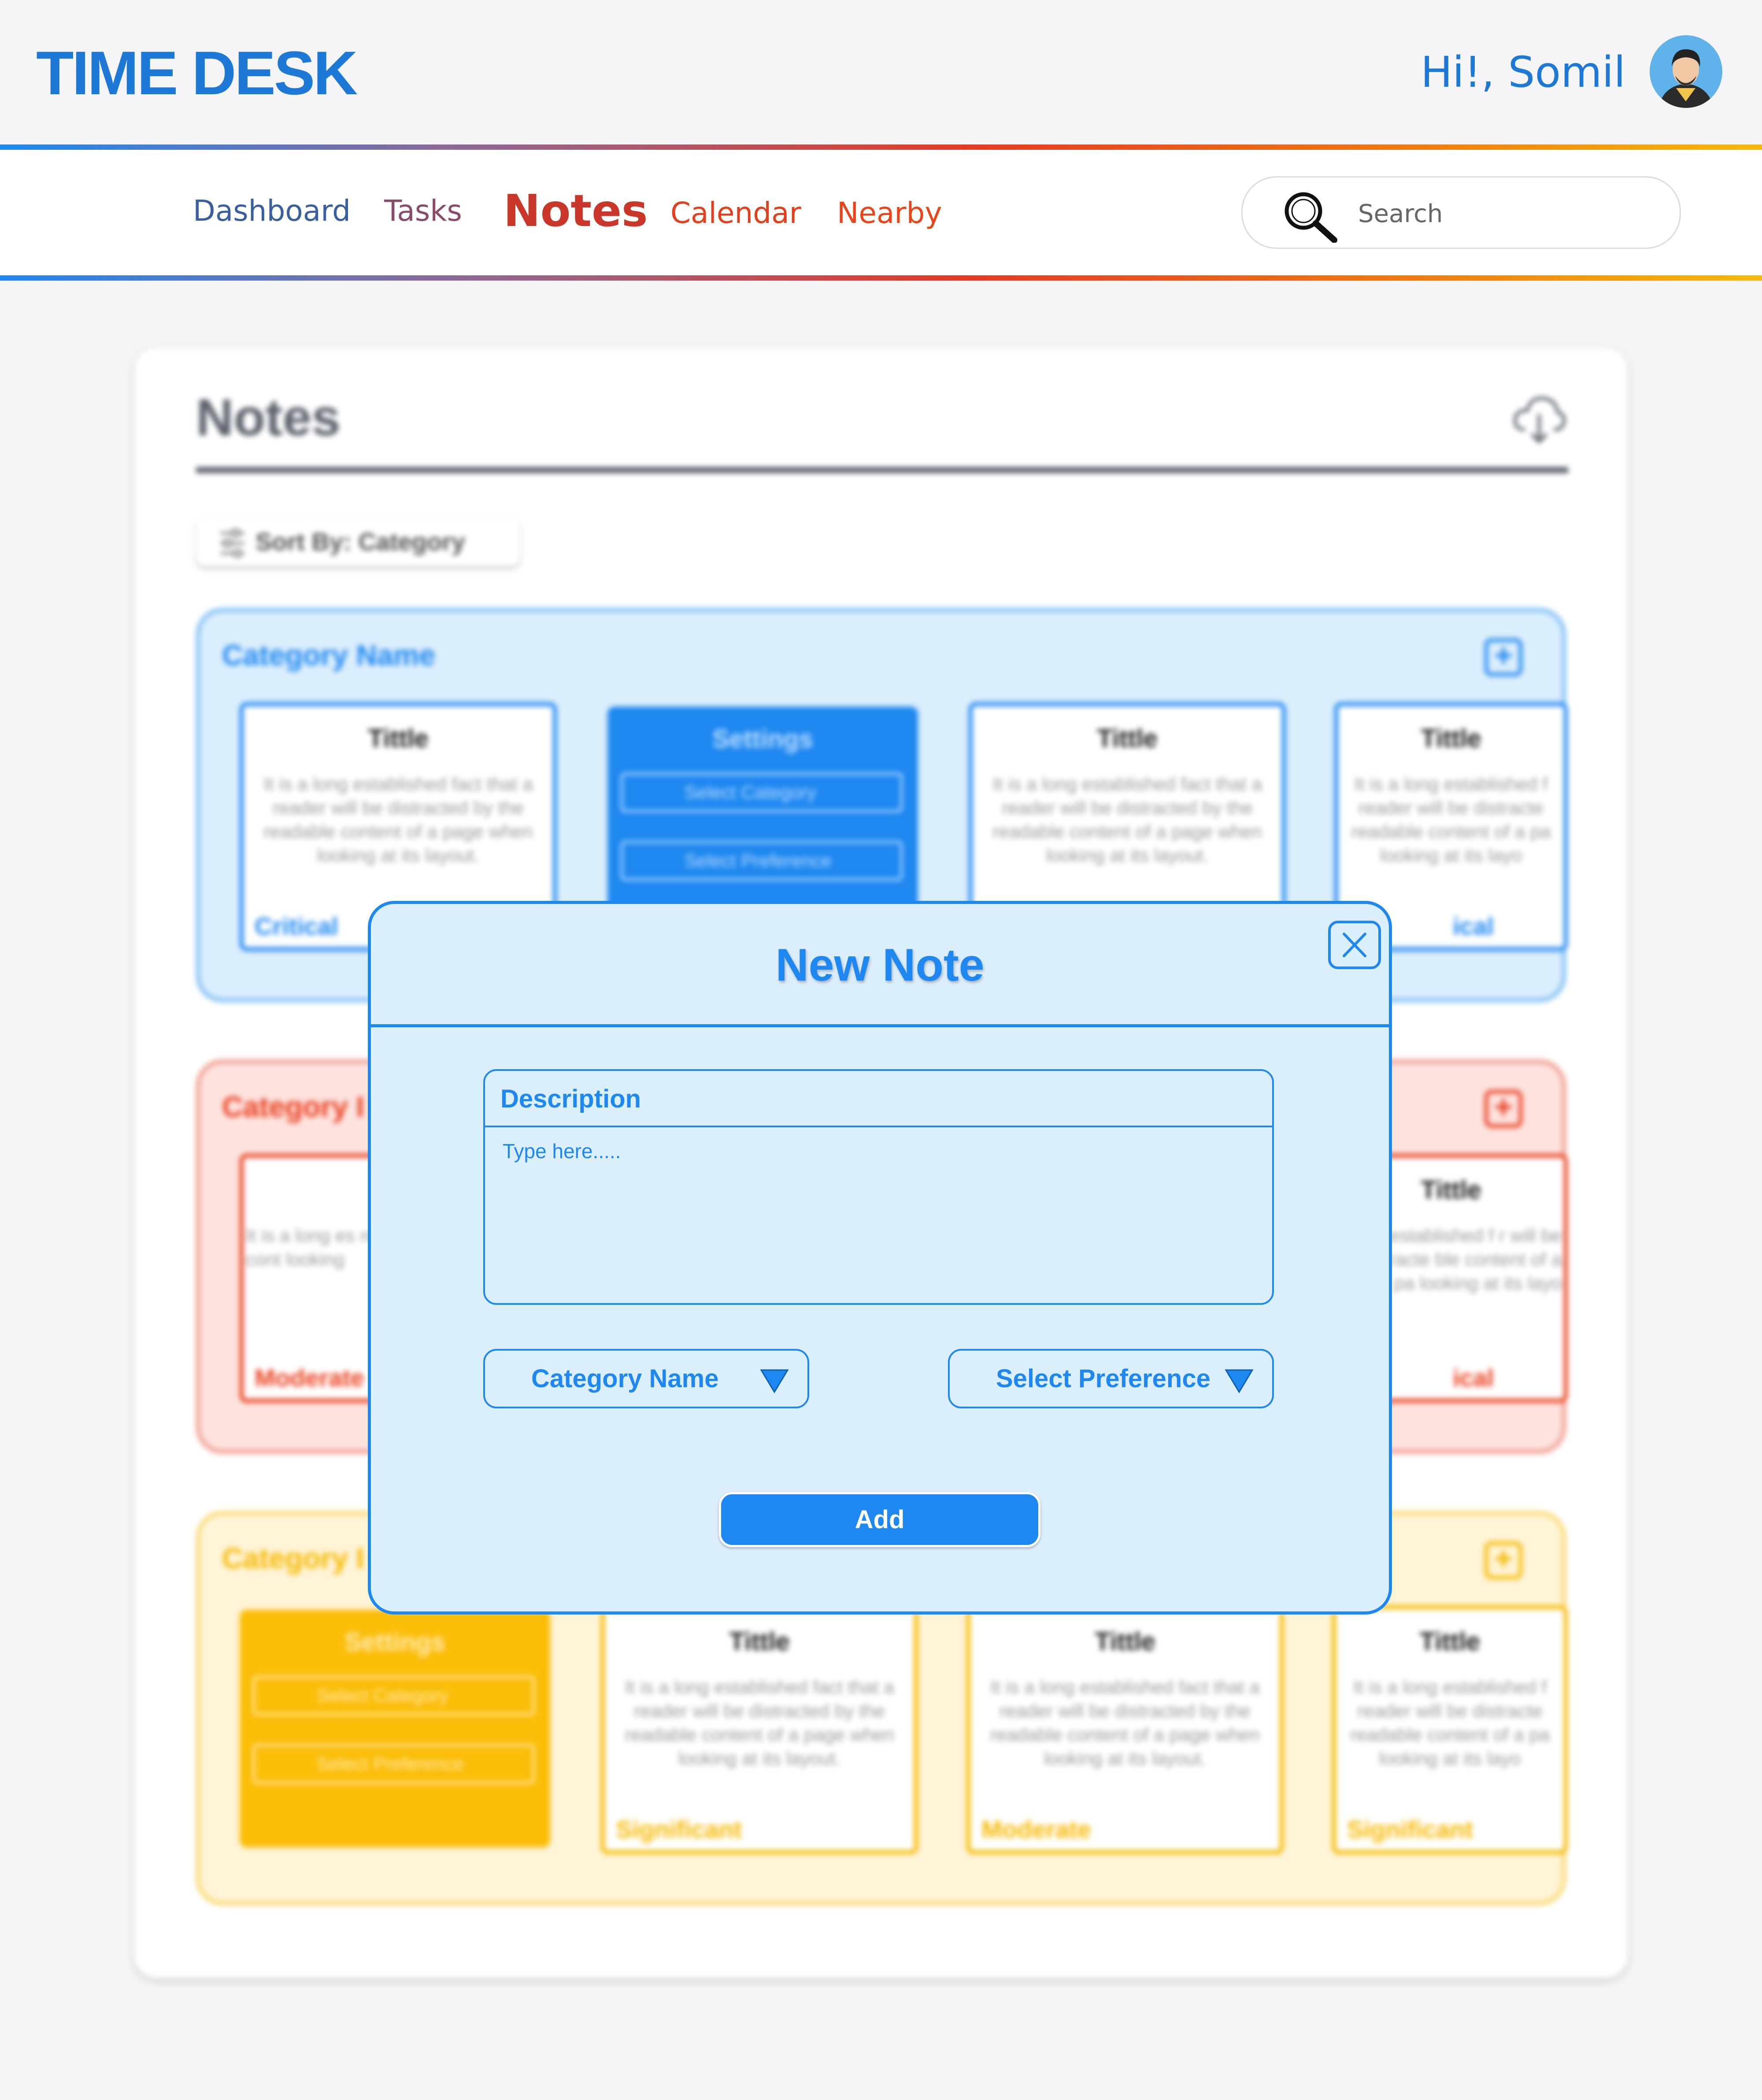 The image size is (1762, 2100). I want to click on description-input, so click(877, 1205).